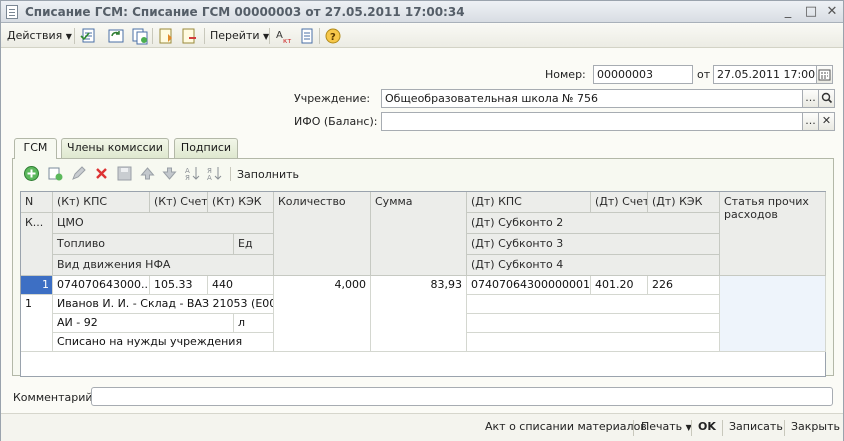 The height and width of the screenshot is (441, 844). I want to click on search-icon, so click(826, 98).